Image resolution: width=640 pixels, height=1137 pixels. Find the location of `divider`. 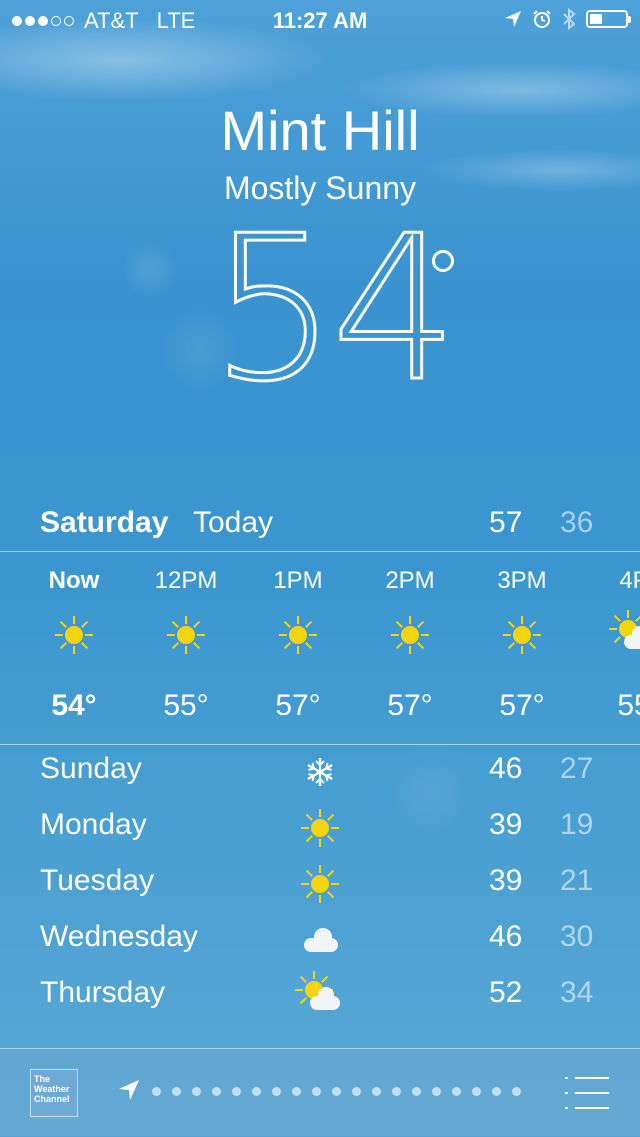

divider is located at coordinates (320, 551).